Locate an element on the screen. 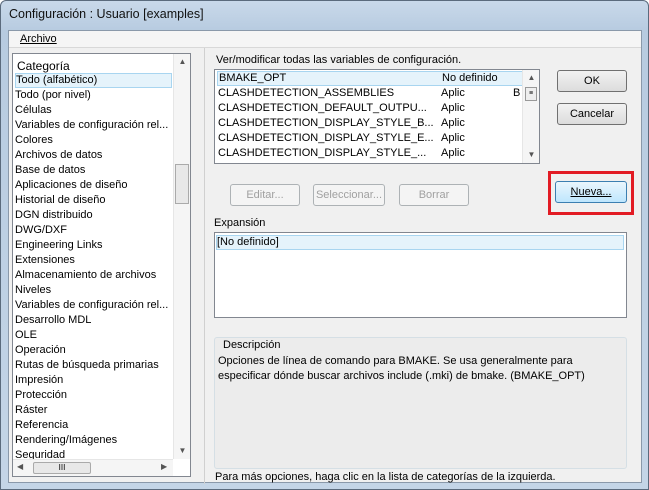 This screenshot has height=490, width=649. category-item: Todo (por nivel) is located at coordinates (93, 95).